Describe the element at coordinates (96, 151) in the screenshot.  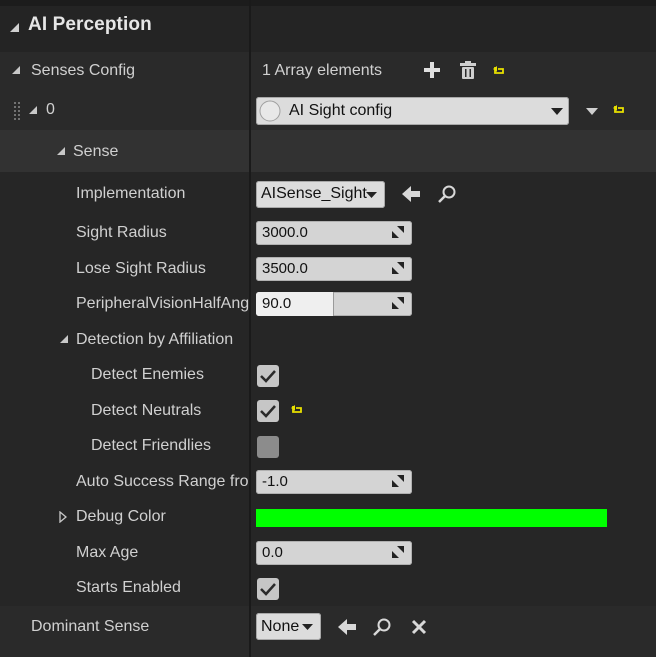
I see `sense-label: Sense` at that location.